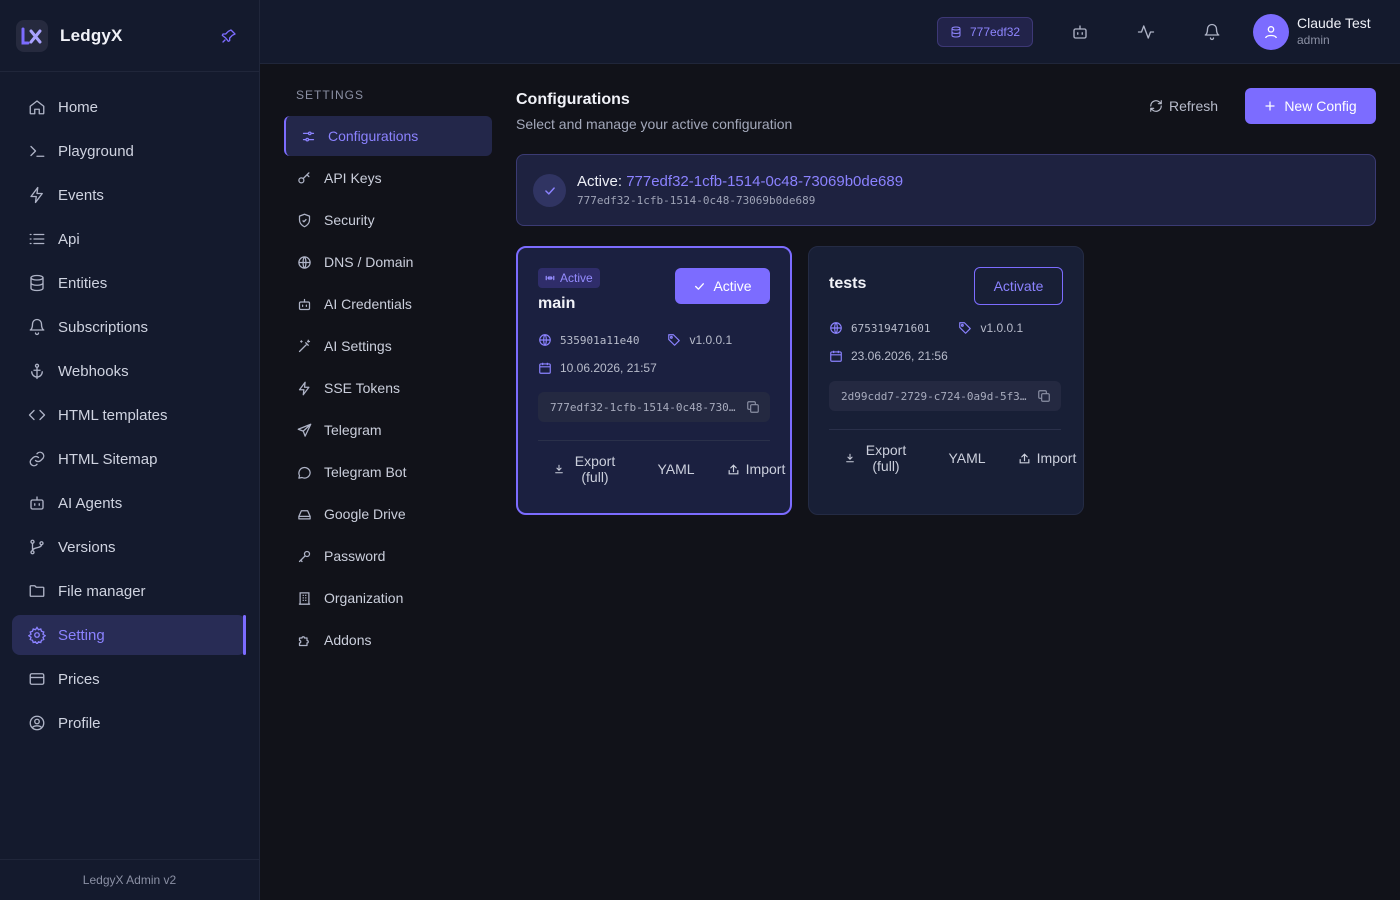 The image size is (1400, 900). What do you see at coordinates (304, 220) in the screenshot?
I see `shield-icon` at bounding box center [304, 220].